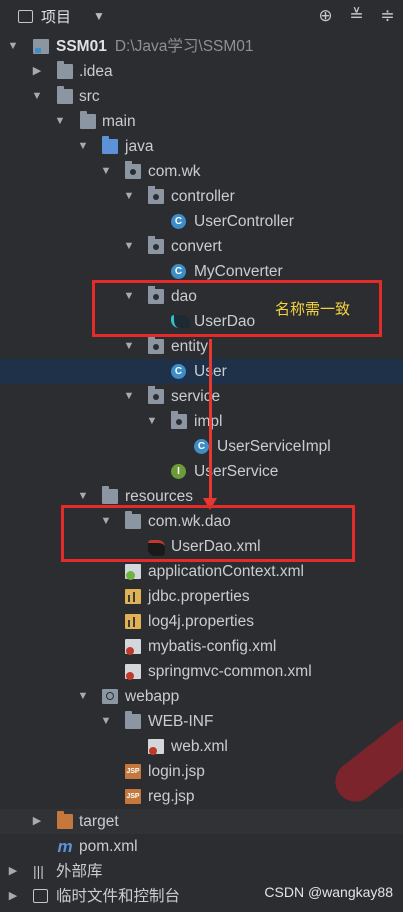  I want to click on collapse-all-icon: ≑, so click(387, 16).